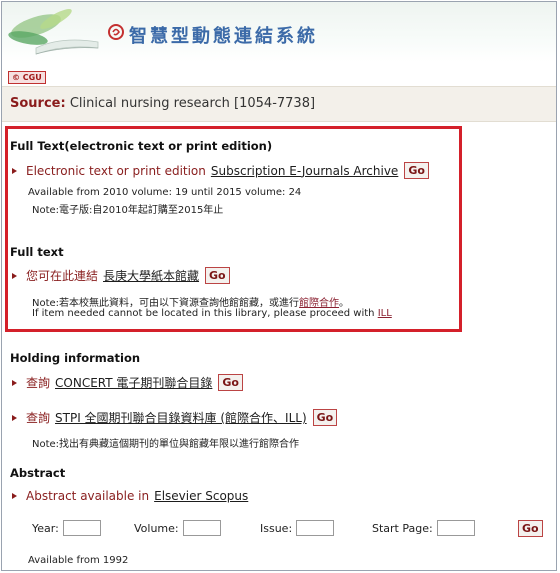 The width and height of the screenshot is (560, 573). Describe the element at coordinates (201, 496) in the screenshot. I see `scopus-link: Elsevier Scopus` at that location.